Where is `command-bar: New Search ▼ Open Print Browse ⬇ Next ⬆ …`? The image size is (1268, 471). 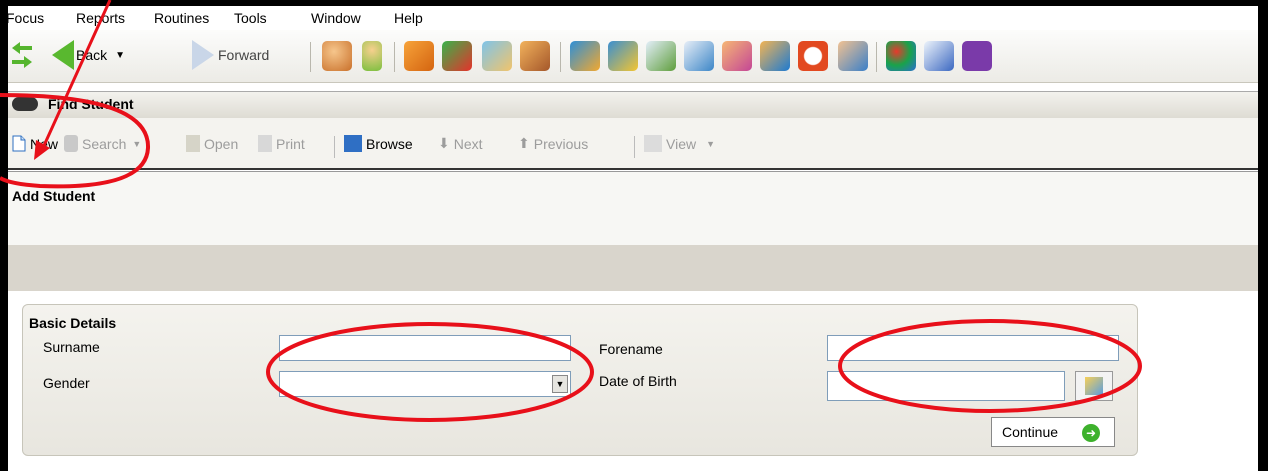
command-bar: New Search ▼ Open Print Browse ⬇ Next ⬆ … is located at coordinates (633, 144).